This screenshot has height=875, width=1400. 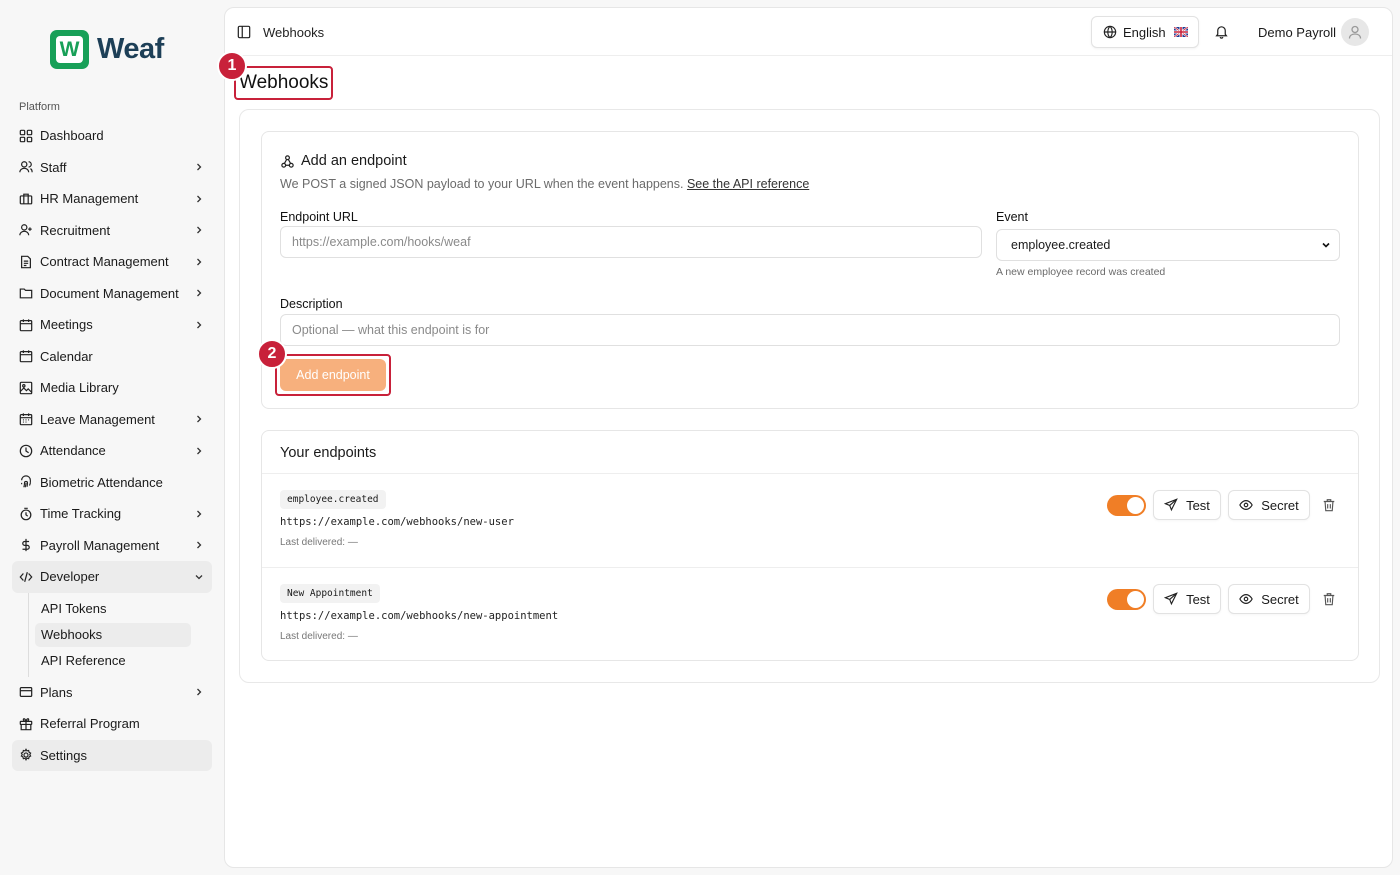 What do you see at coordinates (283, 83) in the screenshot?
I see `highlight-box-title` at bounding box center [283, 83].